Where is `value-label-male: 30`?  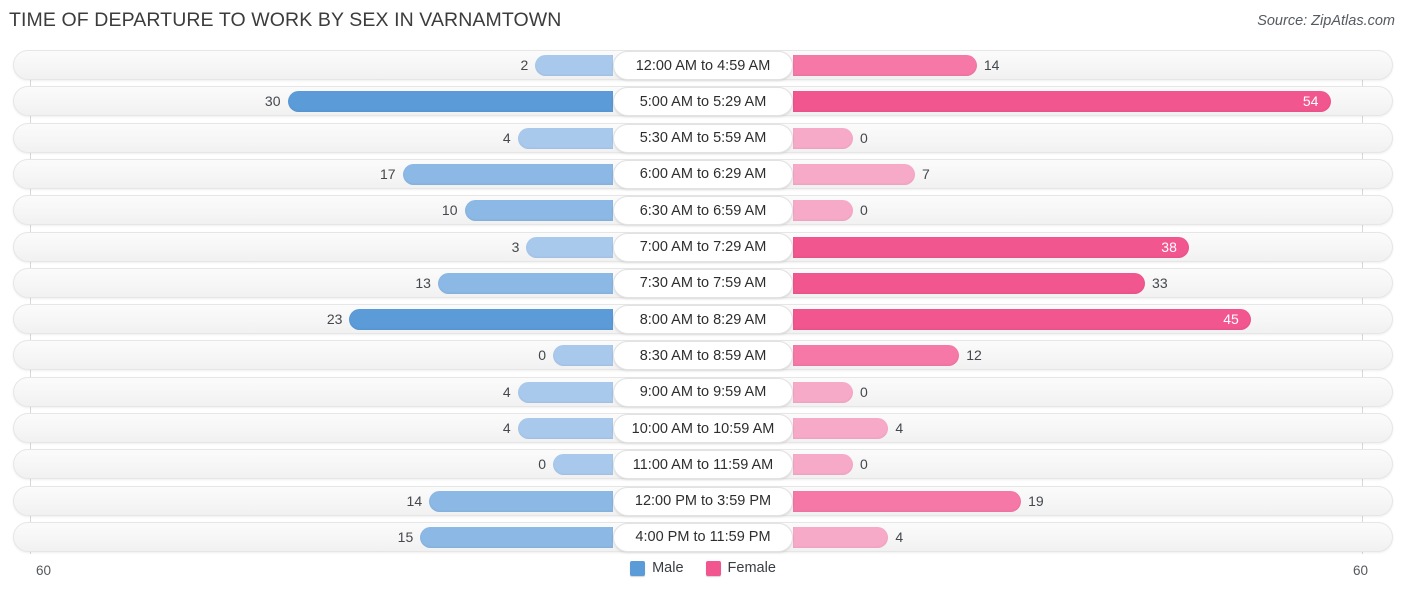
value-label-male: 30 is located at coordinates (272, 101).